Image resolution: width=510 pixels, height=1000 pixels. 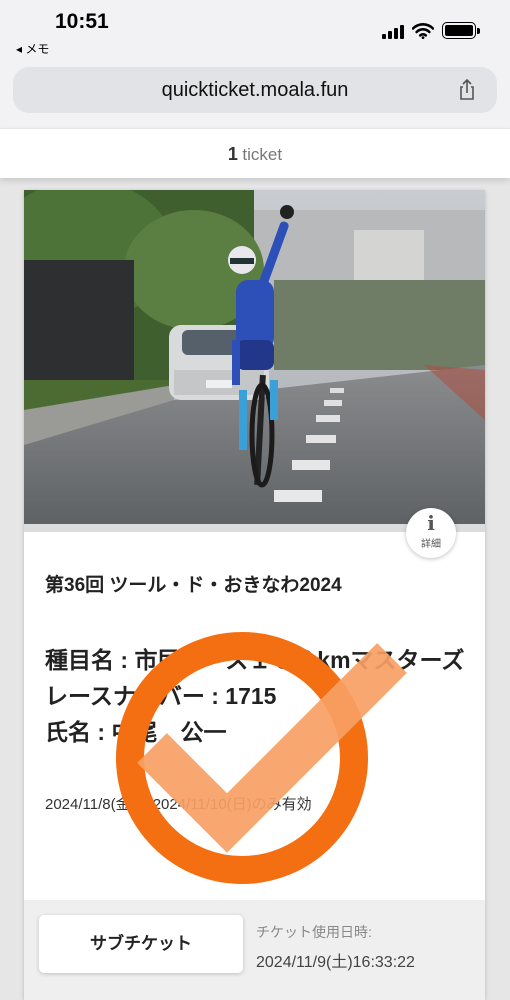 I want to click on signal-icon, so click(x=393, y=31).